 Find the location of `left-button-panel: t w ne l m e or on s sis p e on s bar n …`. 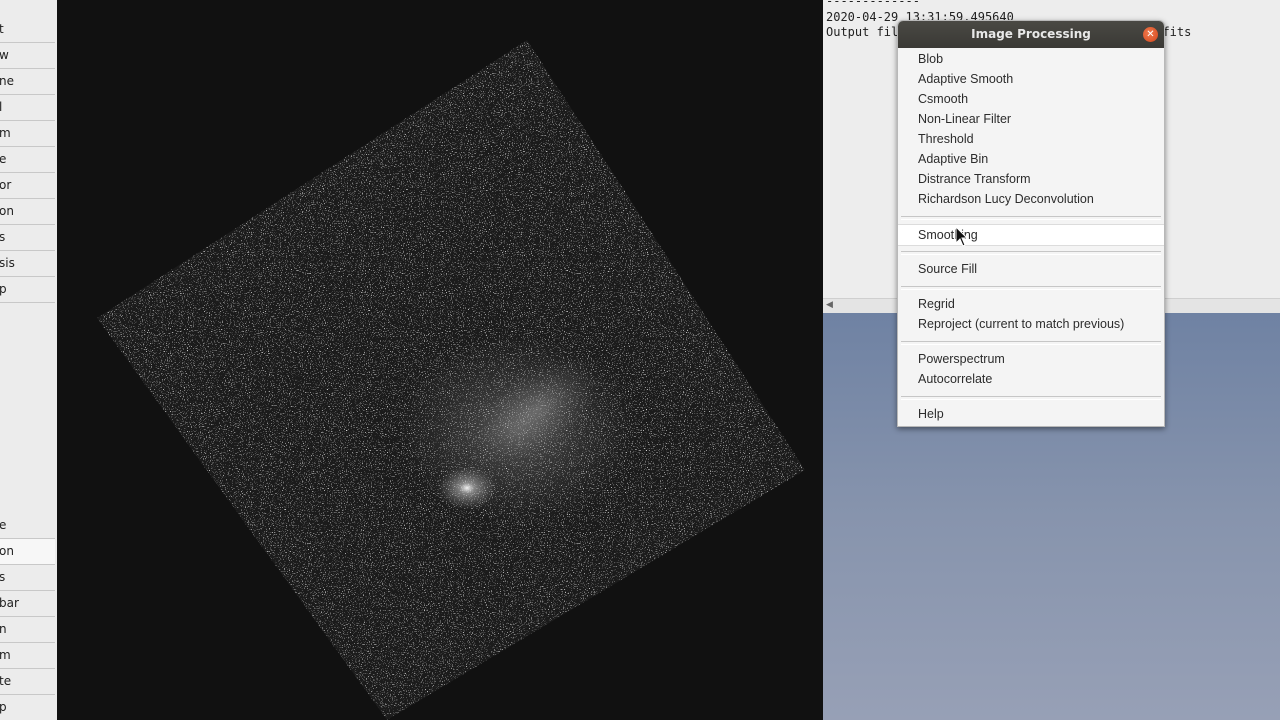

left-button-panel: t w ne l m e or on s sis p e on s bar n … is located at coordinates (29, 360).